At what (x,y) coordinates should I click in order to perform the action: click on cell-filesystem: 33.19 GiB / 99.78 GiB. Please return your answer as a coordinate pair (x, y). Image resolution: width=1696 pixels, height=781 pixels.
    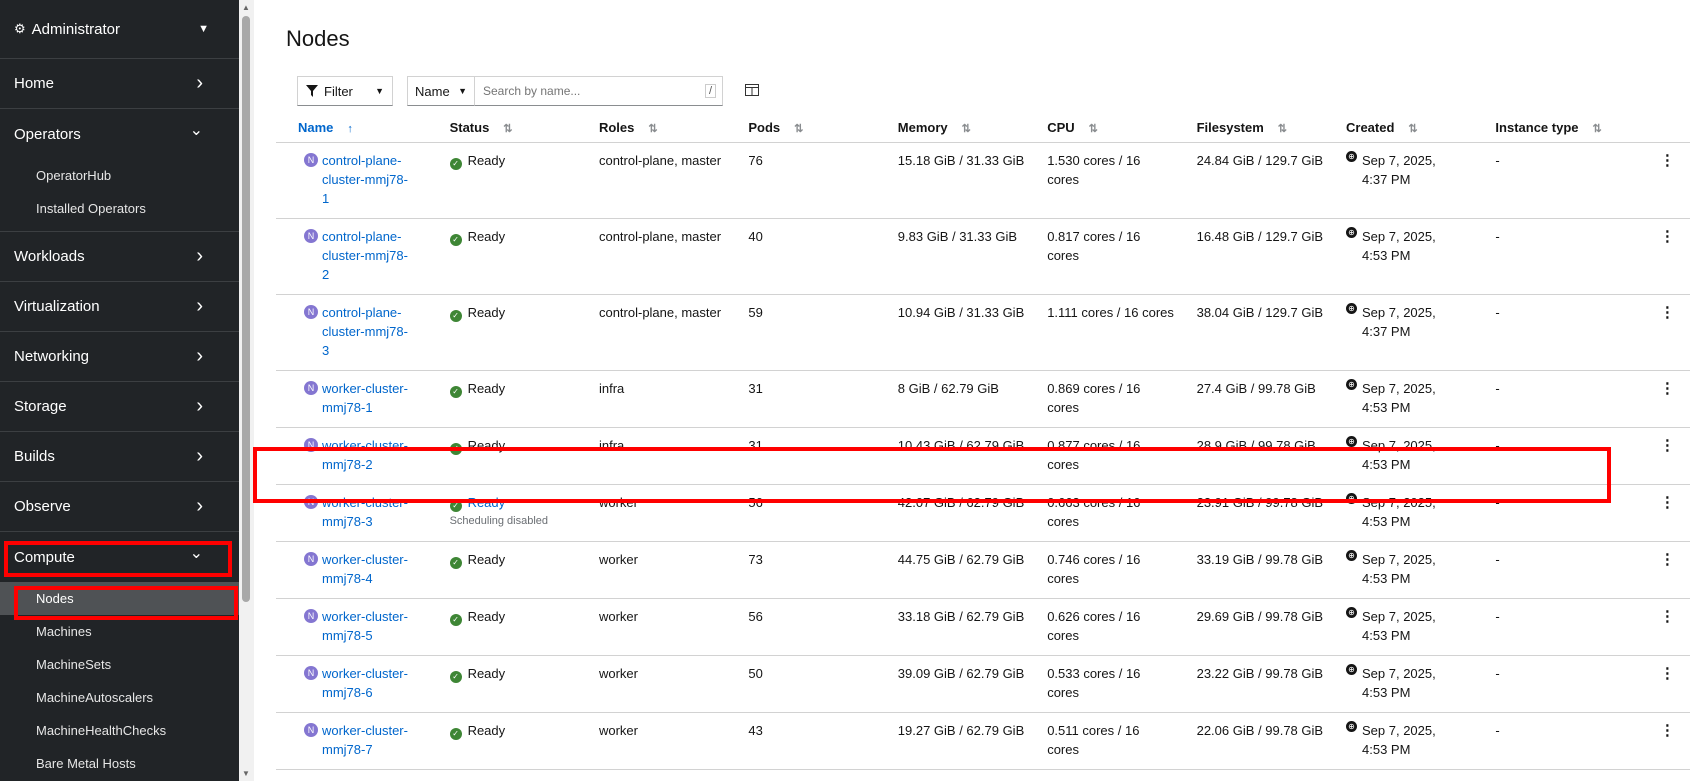
    Looking at the image, I should click on (1249, 570).